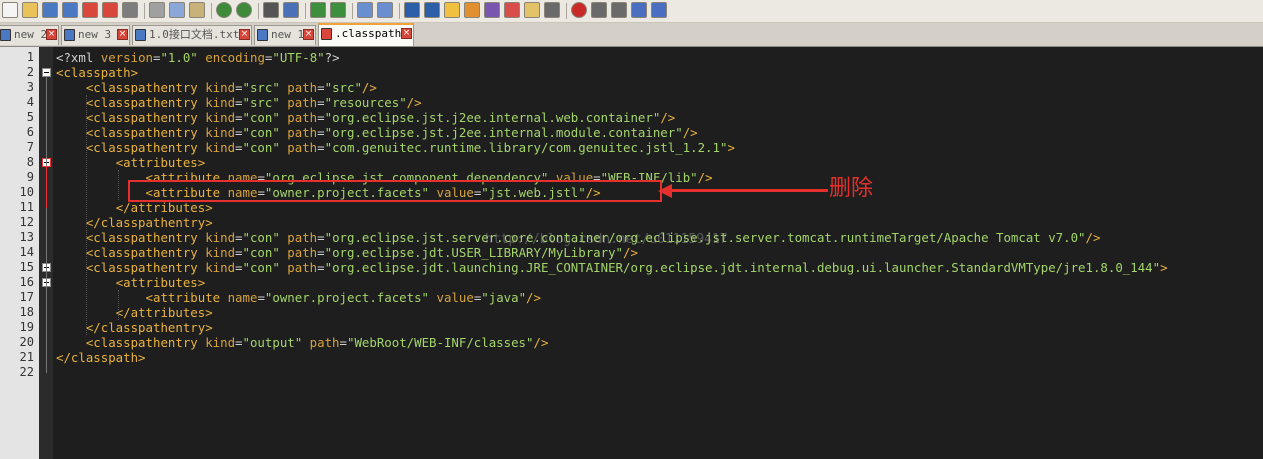 The image size is (1263, 459). What do you see at coordinates (50, 10) in the screenshot?
I see `save-icon` at bounding box center [50, 10].